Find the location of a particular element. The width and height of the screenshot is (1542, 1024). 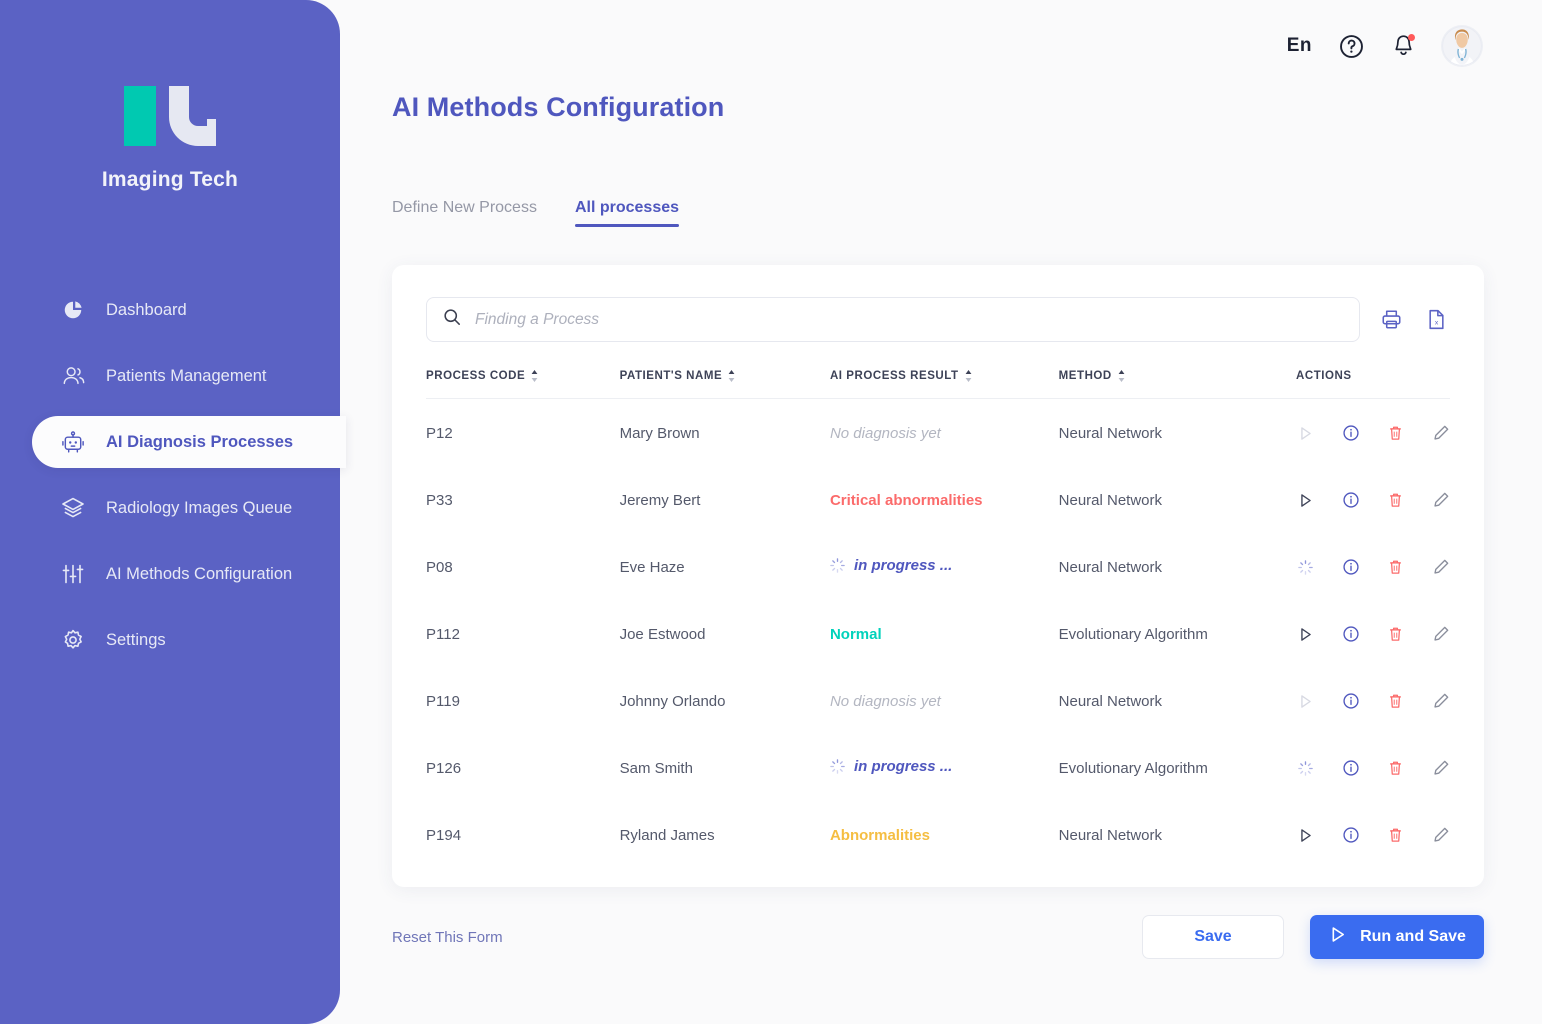

footer: Reset This Form Save Run and Save is located at coordinates (938, 937).